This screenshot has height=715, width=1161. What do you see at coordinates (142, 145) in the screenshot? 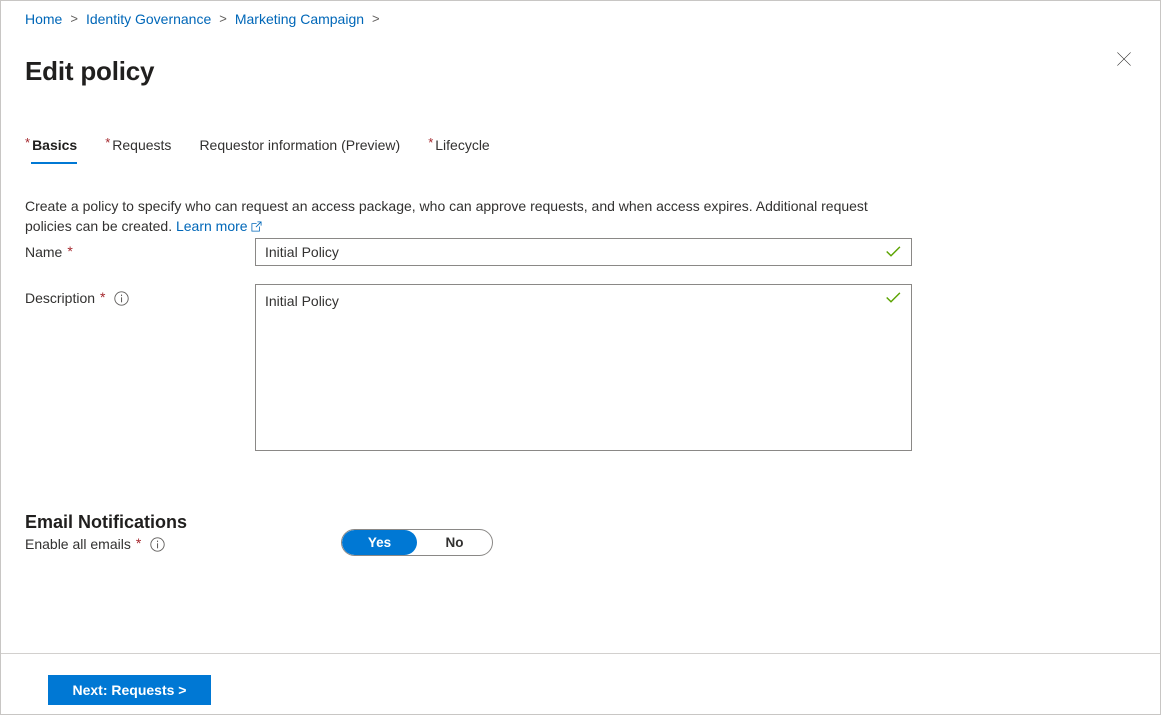
I see `tab-requests-label: Requests` at bounding box center [142, 145].